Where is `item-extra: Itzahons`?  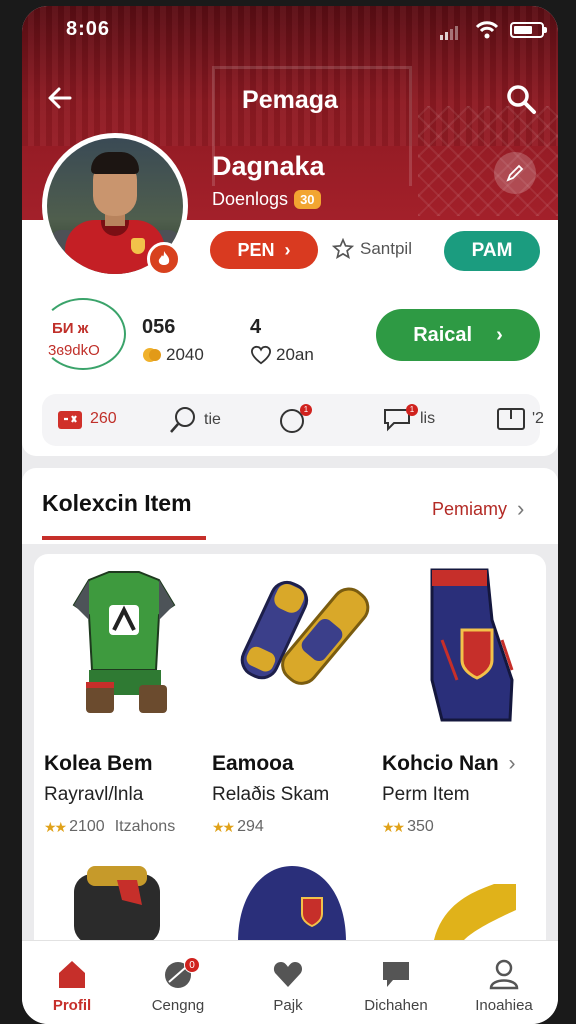 item-extra: Itzahons is located at coordinates (145, 826).